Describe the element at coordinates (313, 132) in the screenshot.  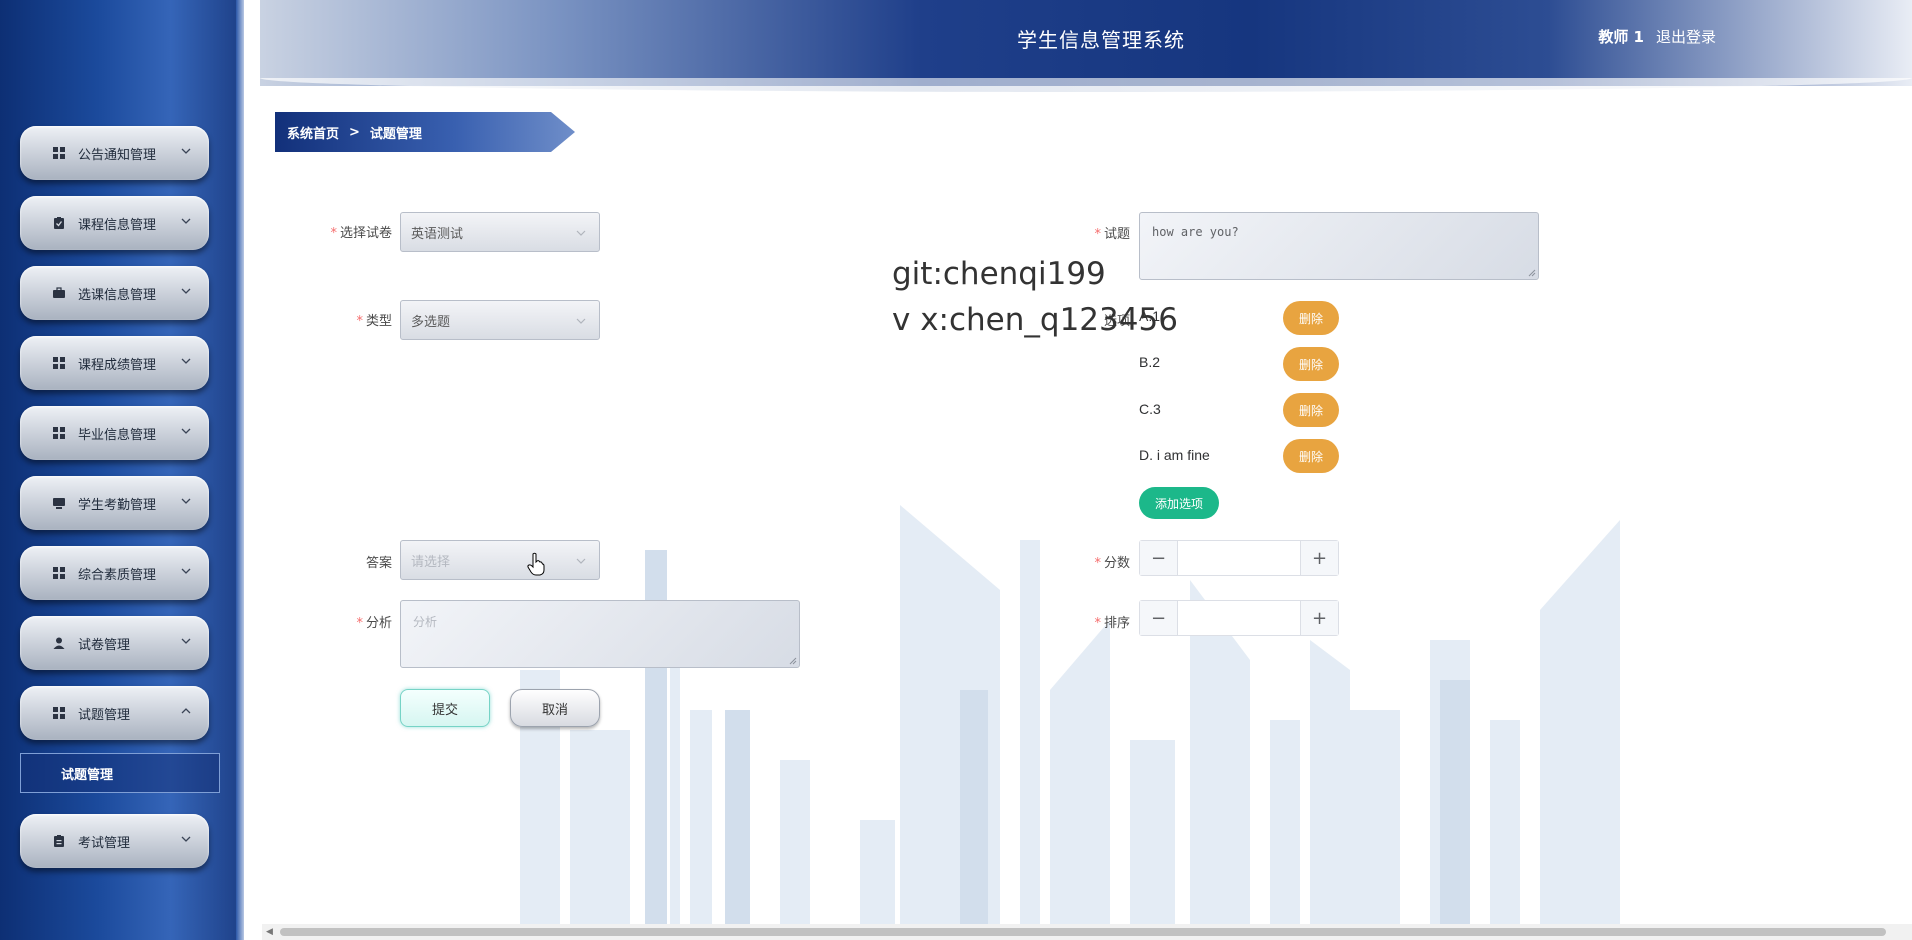
I see `breadcrumb-home: 系统首页` at that location.